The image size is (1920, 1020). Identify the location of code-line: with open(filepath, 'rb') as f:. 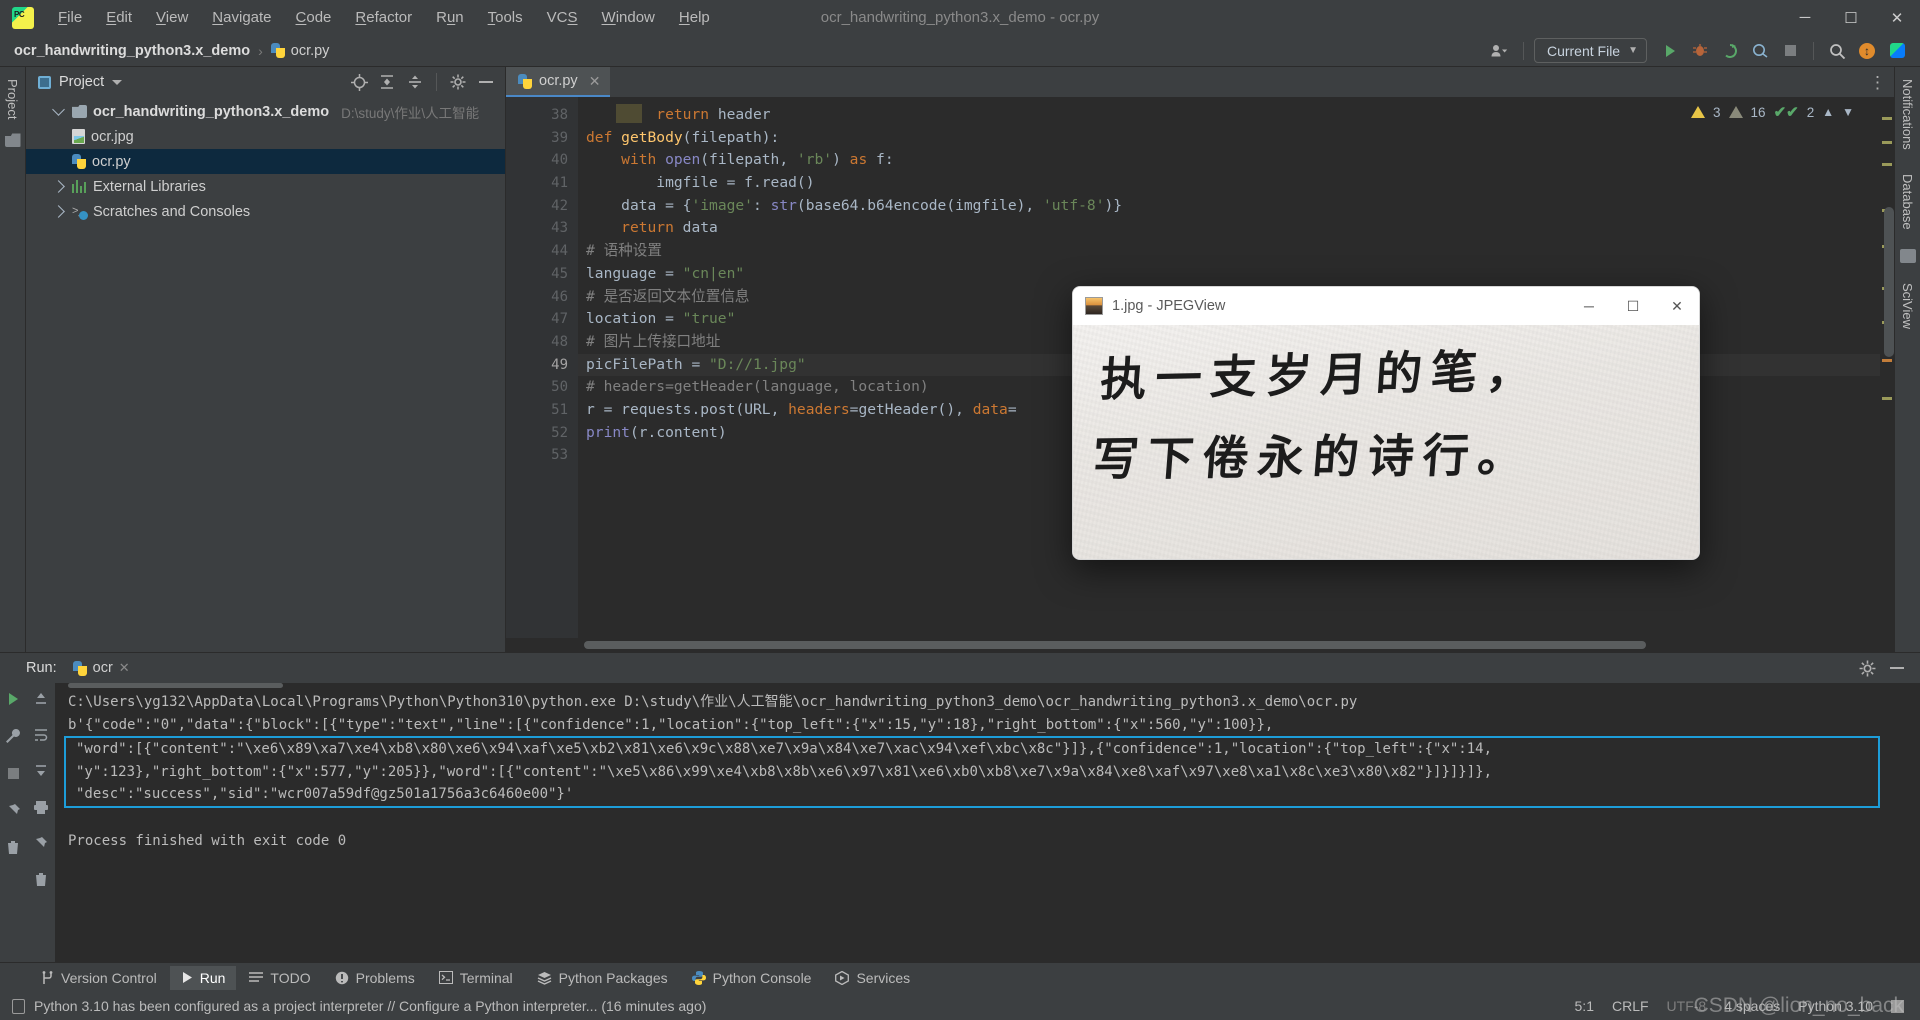
(1229, 160).